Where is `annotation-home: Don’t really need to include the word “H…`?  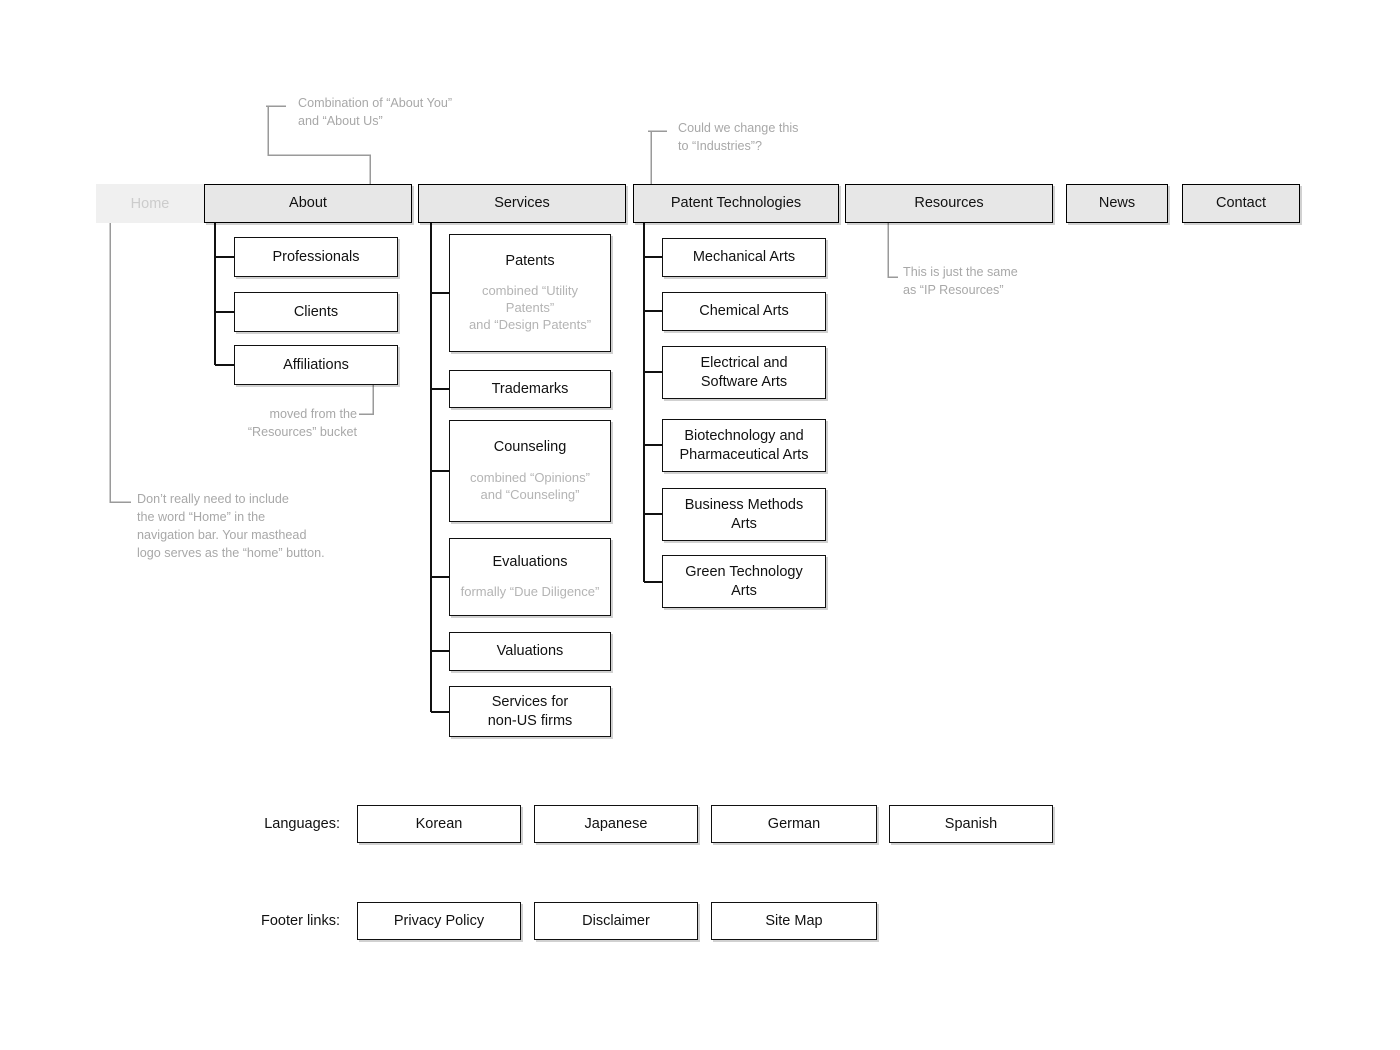 annotation-home: Don’t really need to include the word “H… is located at coordinates (231, 526).